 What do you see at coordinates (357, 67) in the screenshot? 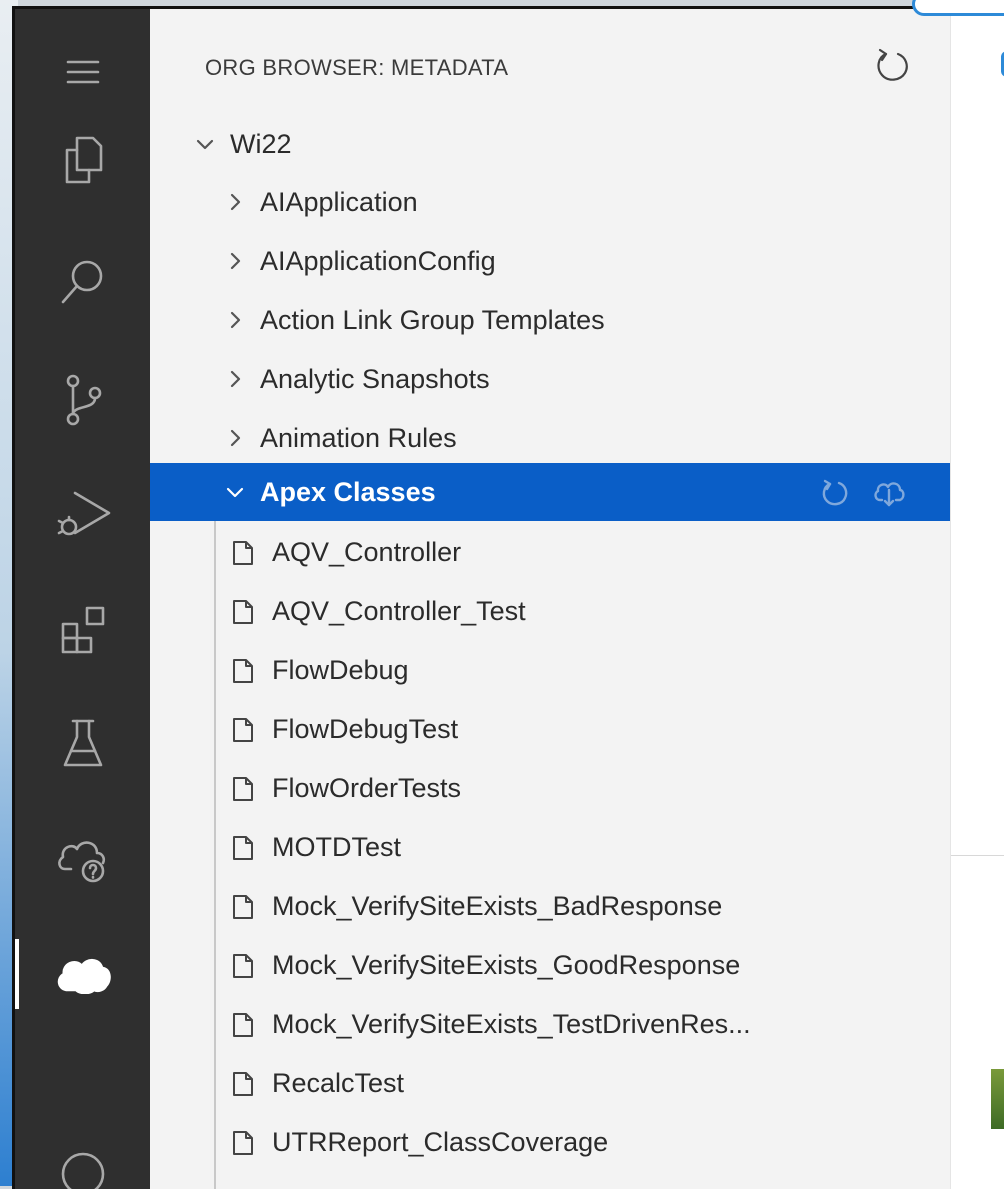
I see `panel-title: ORG BROWSER: METADATA` at bounding box center [357, 67].